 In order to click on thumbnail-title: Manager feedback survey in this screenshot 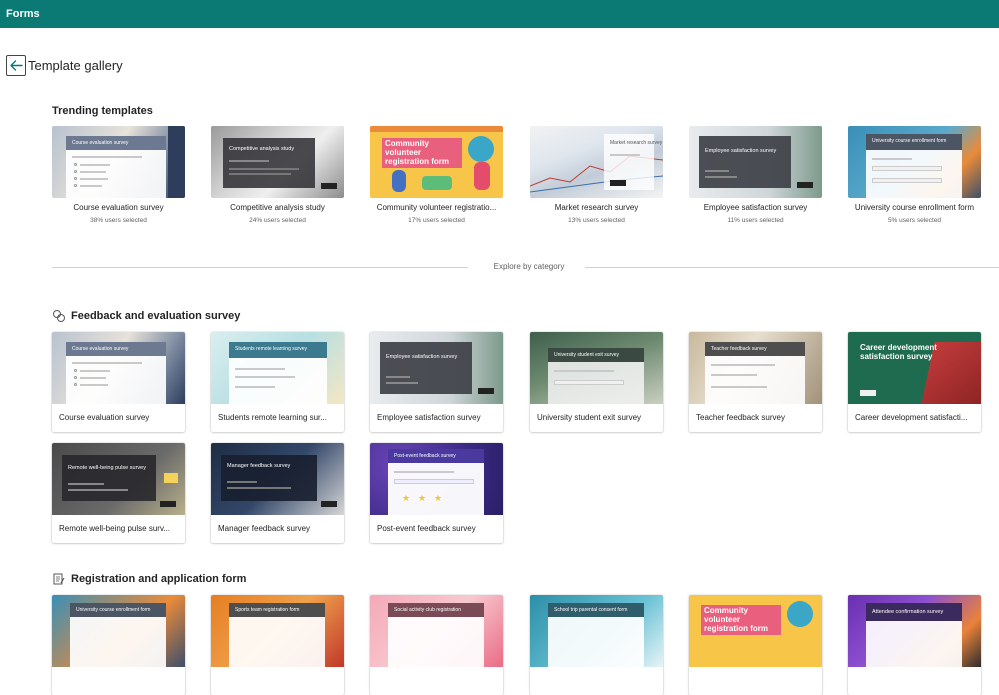, I will do `click(259, 466)`.